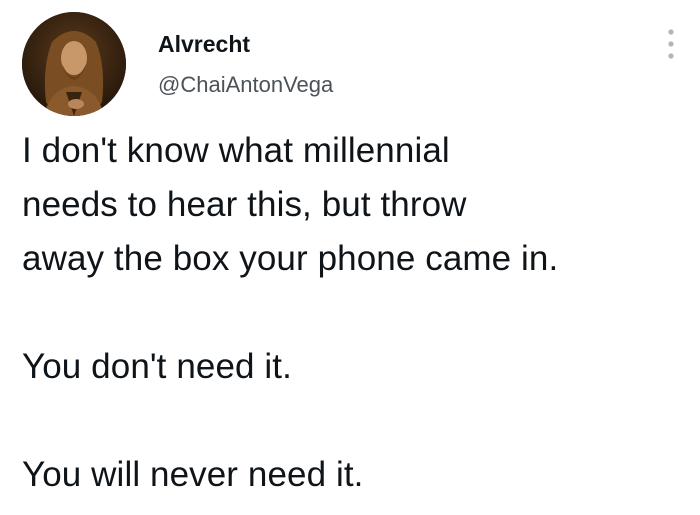  I want to click on tweet-text-line: away the box your phone came in., so click(290, 258).